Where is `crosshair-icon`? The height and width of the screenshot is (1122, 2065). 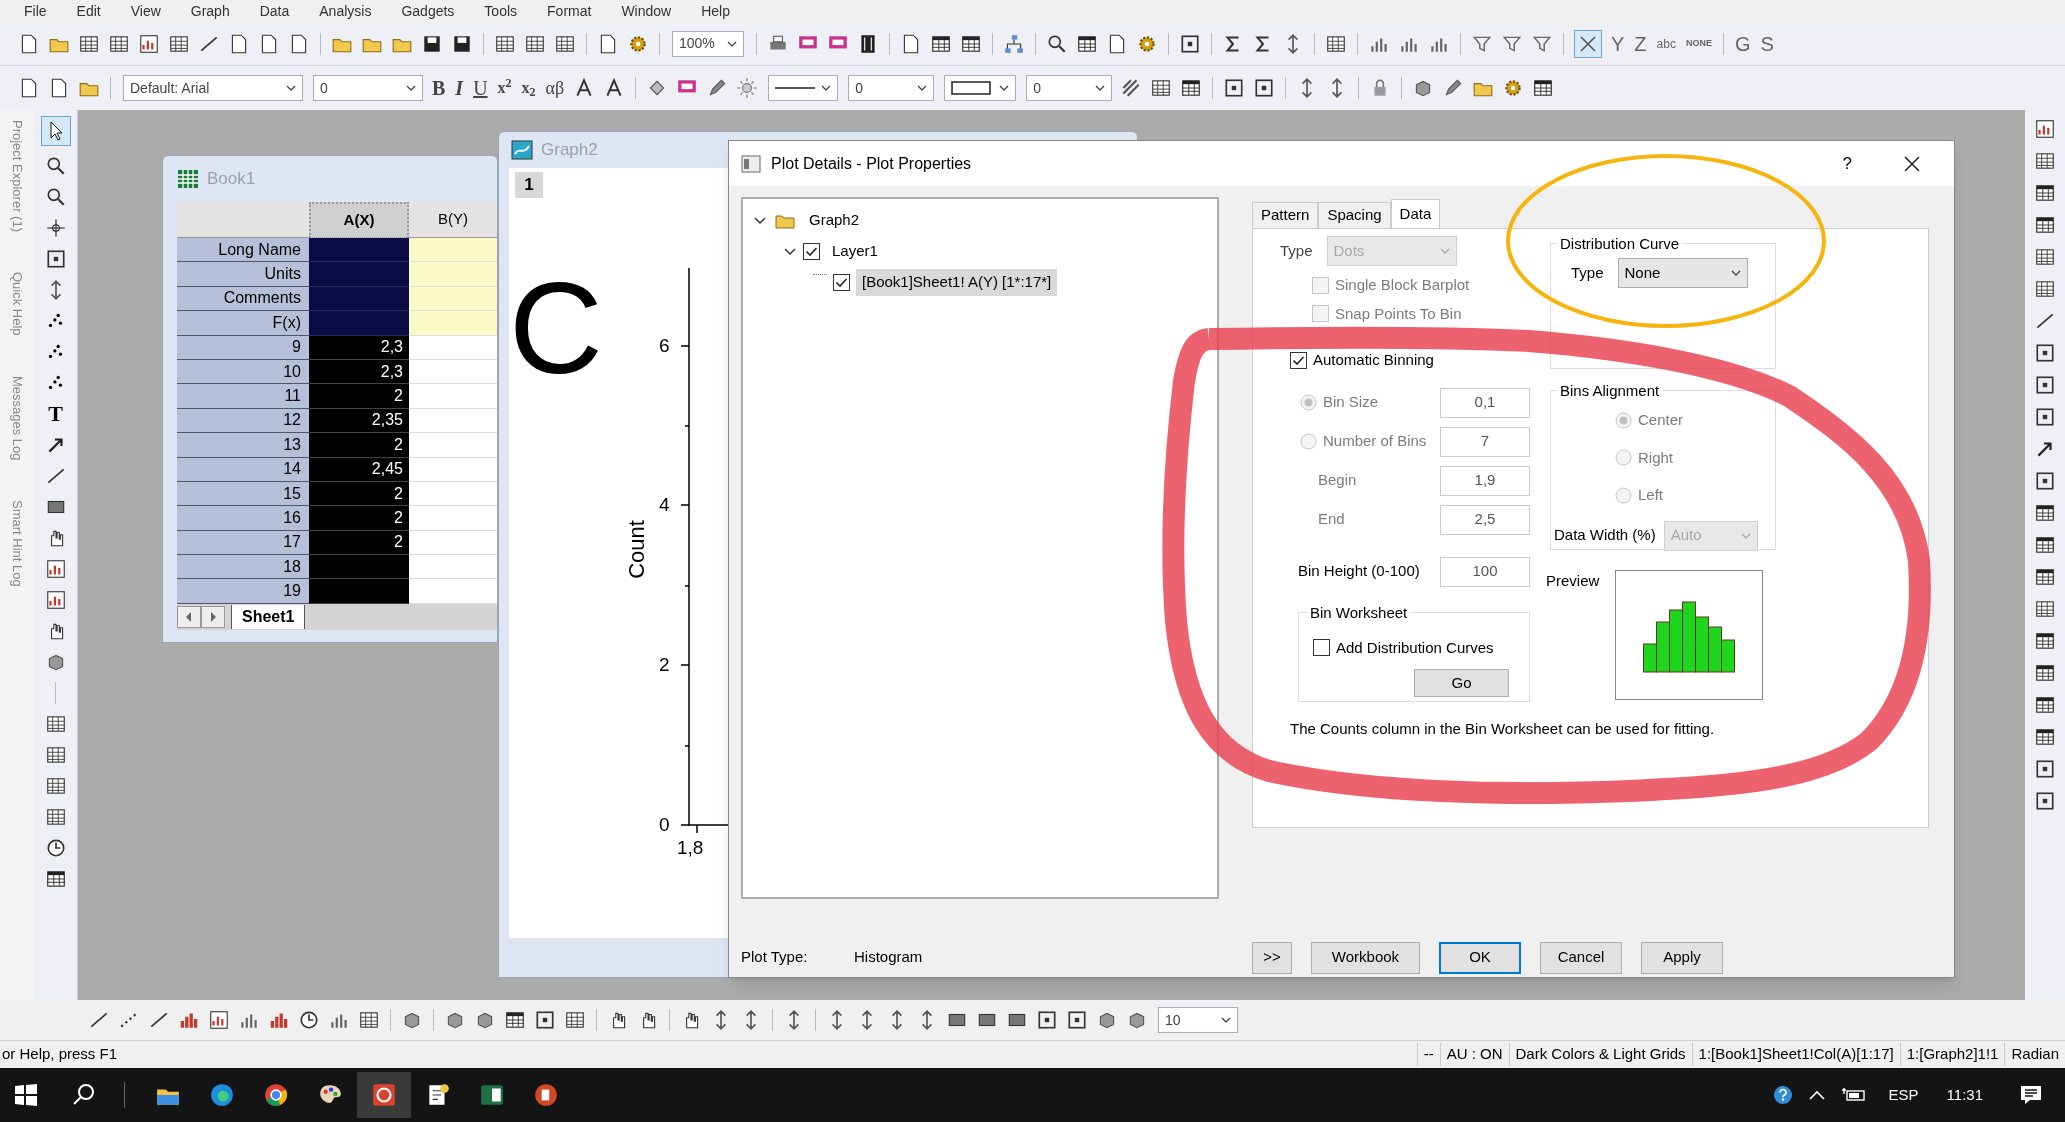
crosshair-icon is located at coordinates (55, 228).